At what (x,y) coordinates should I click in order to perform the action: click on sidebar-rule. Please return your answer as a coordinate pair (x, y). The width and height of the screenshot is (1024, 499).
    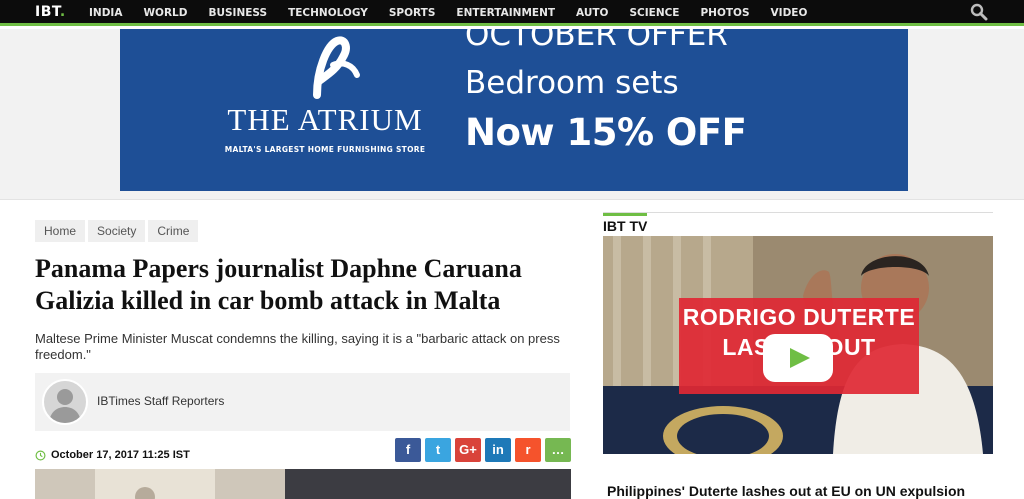
    Looking at the image, I should click on (798, 212).